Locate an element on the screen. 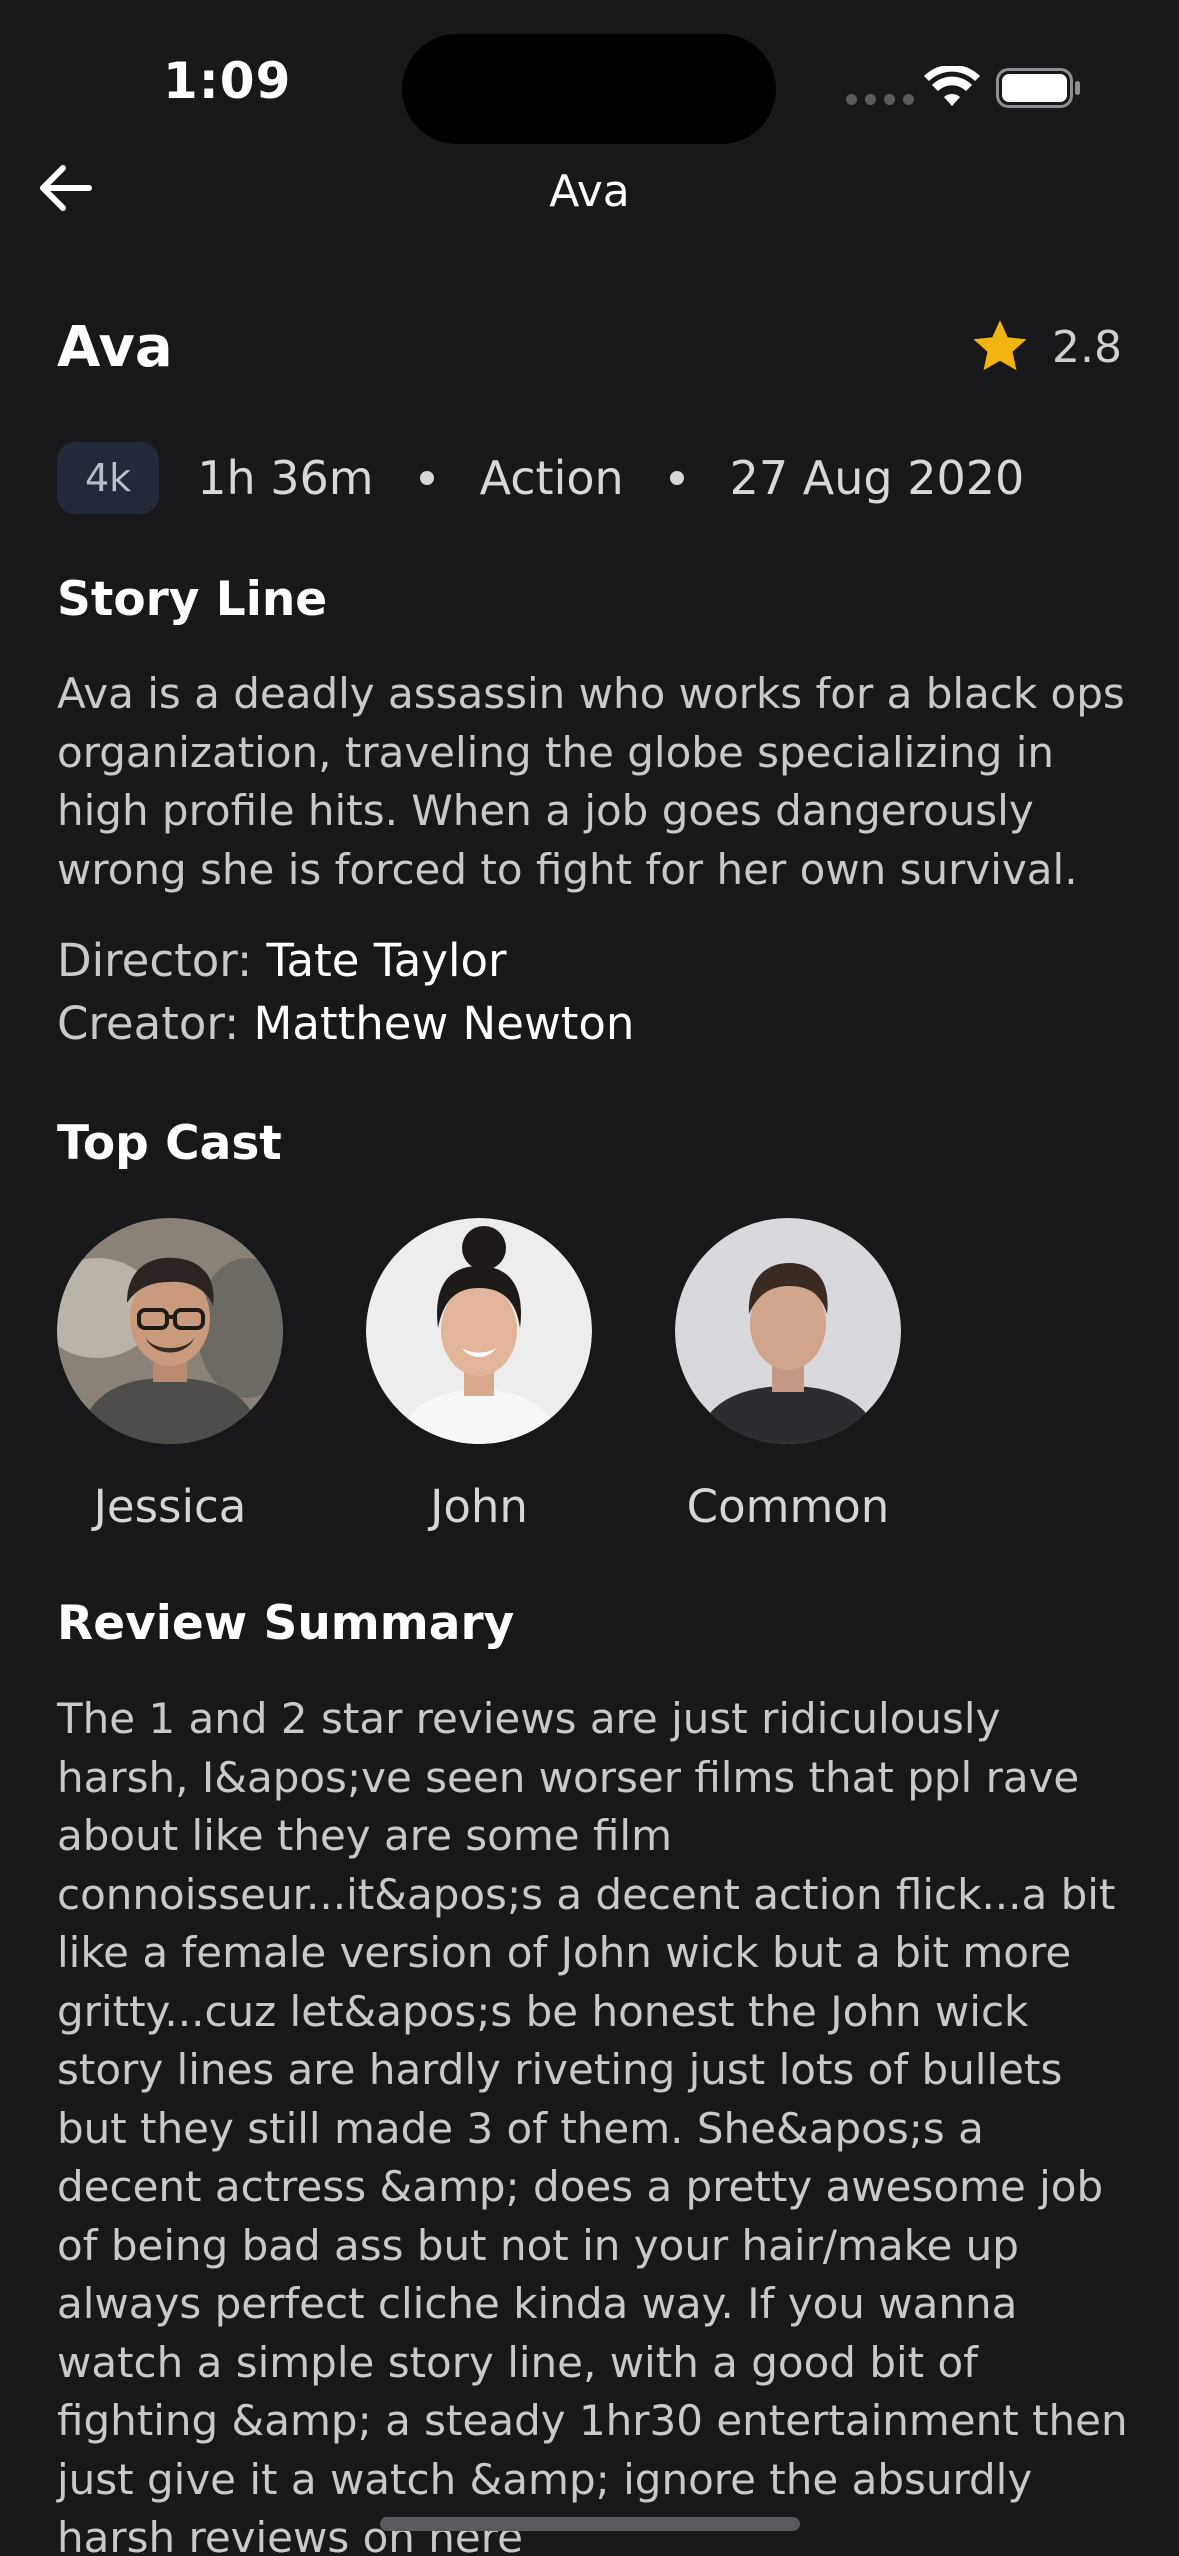 Image resolution: width=1179 pixels, height=2556 pixels. rating-value: 2.8 is located at coordinates (1087, 347).